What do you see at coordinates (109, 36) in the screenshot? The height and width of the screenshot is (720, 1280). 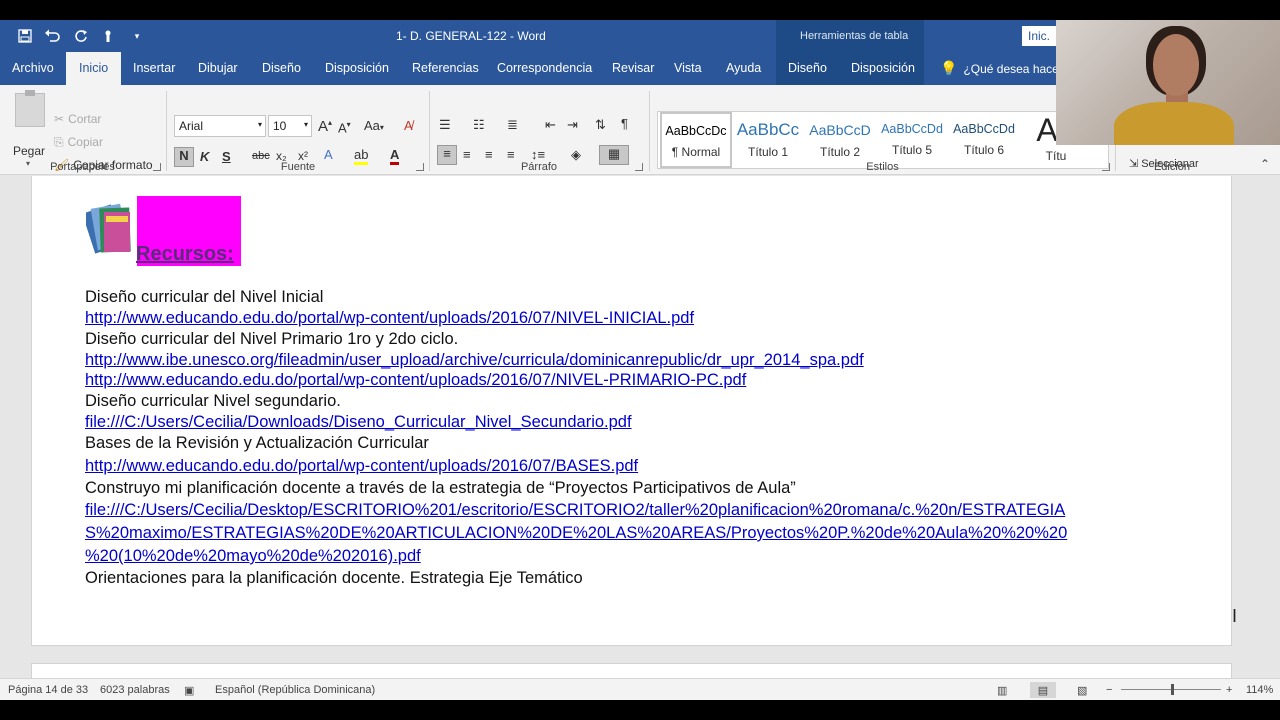 I see `touch-mode-icon` at bounding box center [109, 36].